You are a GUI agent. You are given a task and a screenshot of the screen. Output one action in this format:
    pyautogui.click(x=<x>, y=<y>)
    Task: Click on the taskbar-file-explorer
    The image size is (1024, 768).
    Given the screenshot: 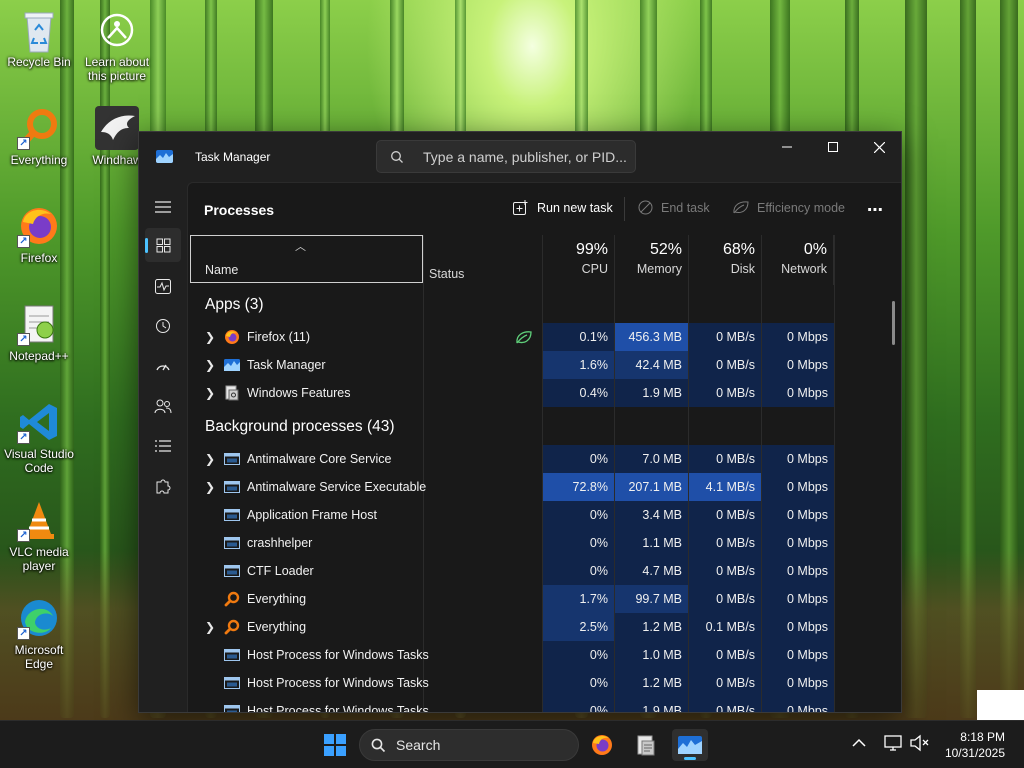 What is the action you would take?
    pyautogui.click(x=646, y=745)
    